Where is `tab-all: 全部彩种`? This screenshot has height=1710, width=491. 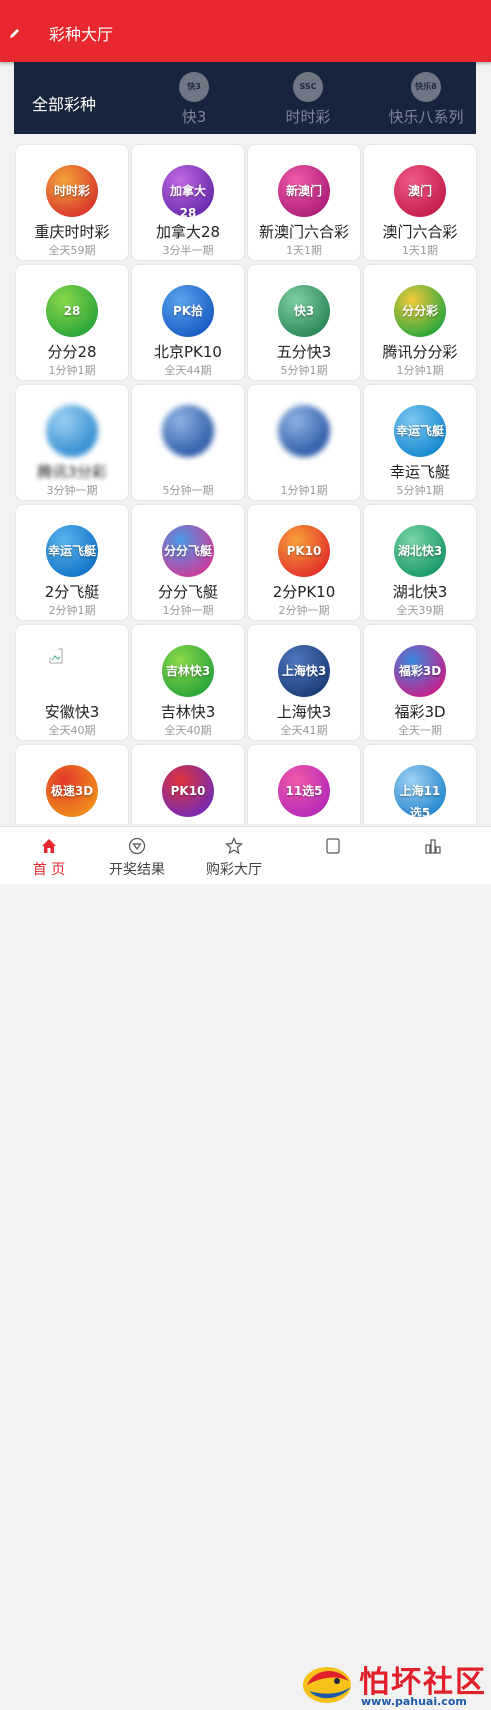 tab-all: 全部彩种 is located at coordinates (64, 98).